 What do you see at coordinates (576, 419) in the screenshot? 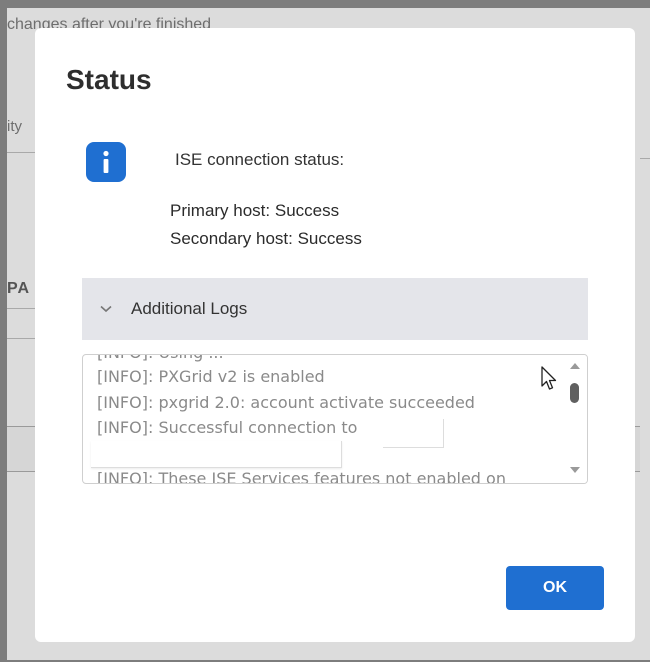
I see `log-scrollbar` at bounding box center [576, 419].